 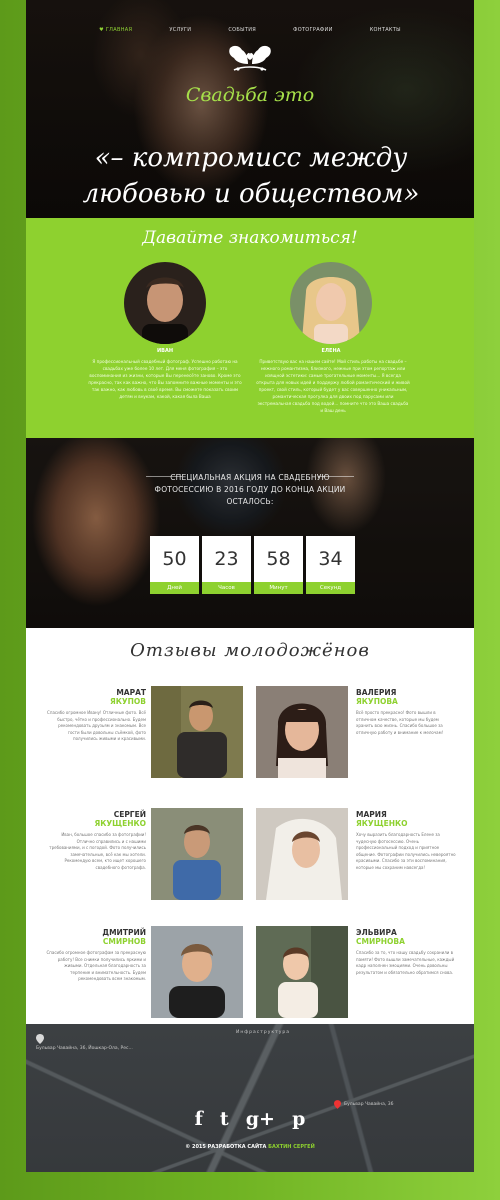 What do you see at coordinates (302, 972) in the screenshot?
I see `review-photo-elvira` at bounding box center [302, 972].